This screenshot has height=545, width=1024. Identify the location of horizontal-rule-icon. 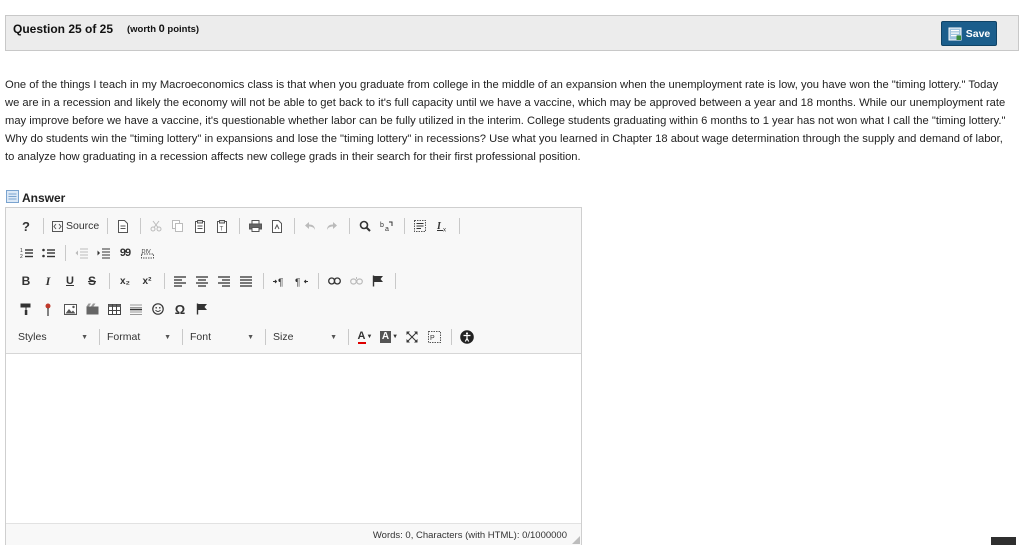
(136, 309).